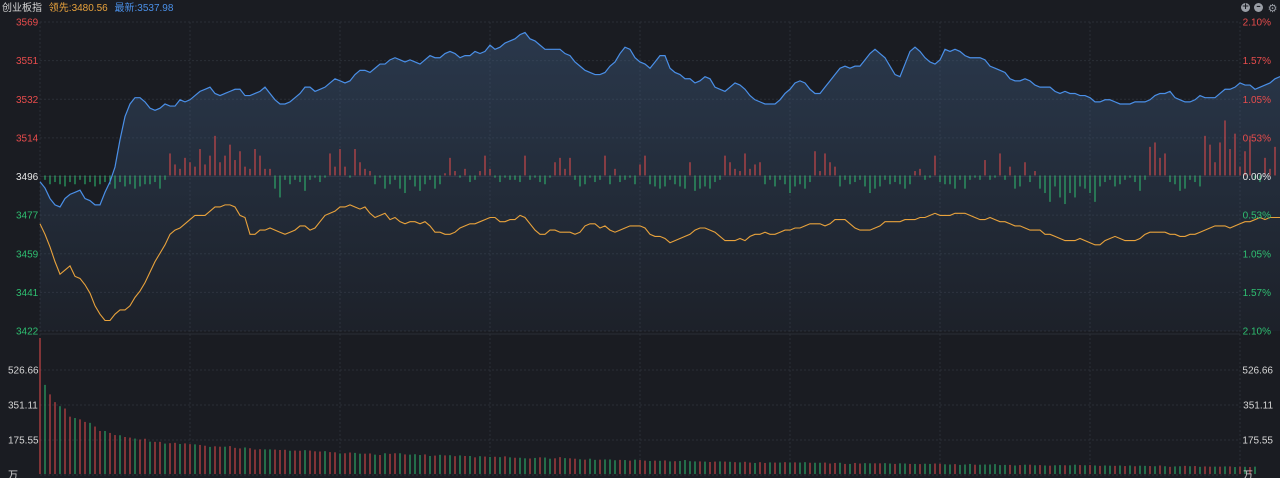  Describe the element at coordinates (1257, 100) in the screenshot. I see `percent-axis-label-right: 1.05%` at that location.